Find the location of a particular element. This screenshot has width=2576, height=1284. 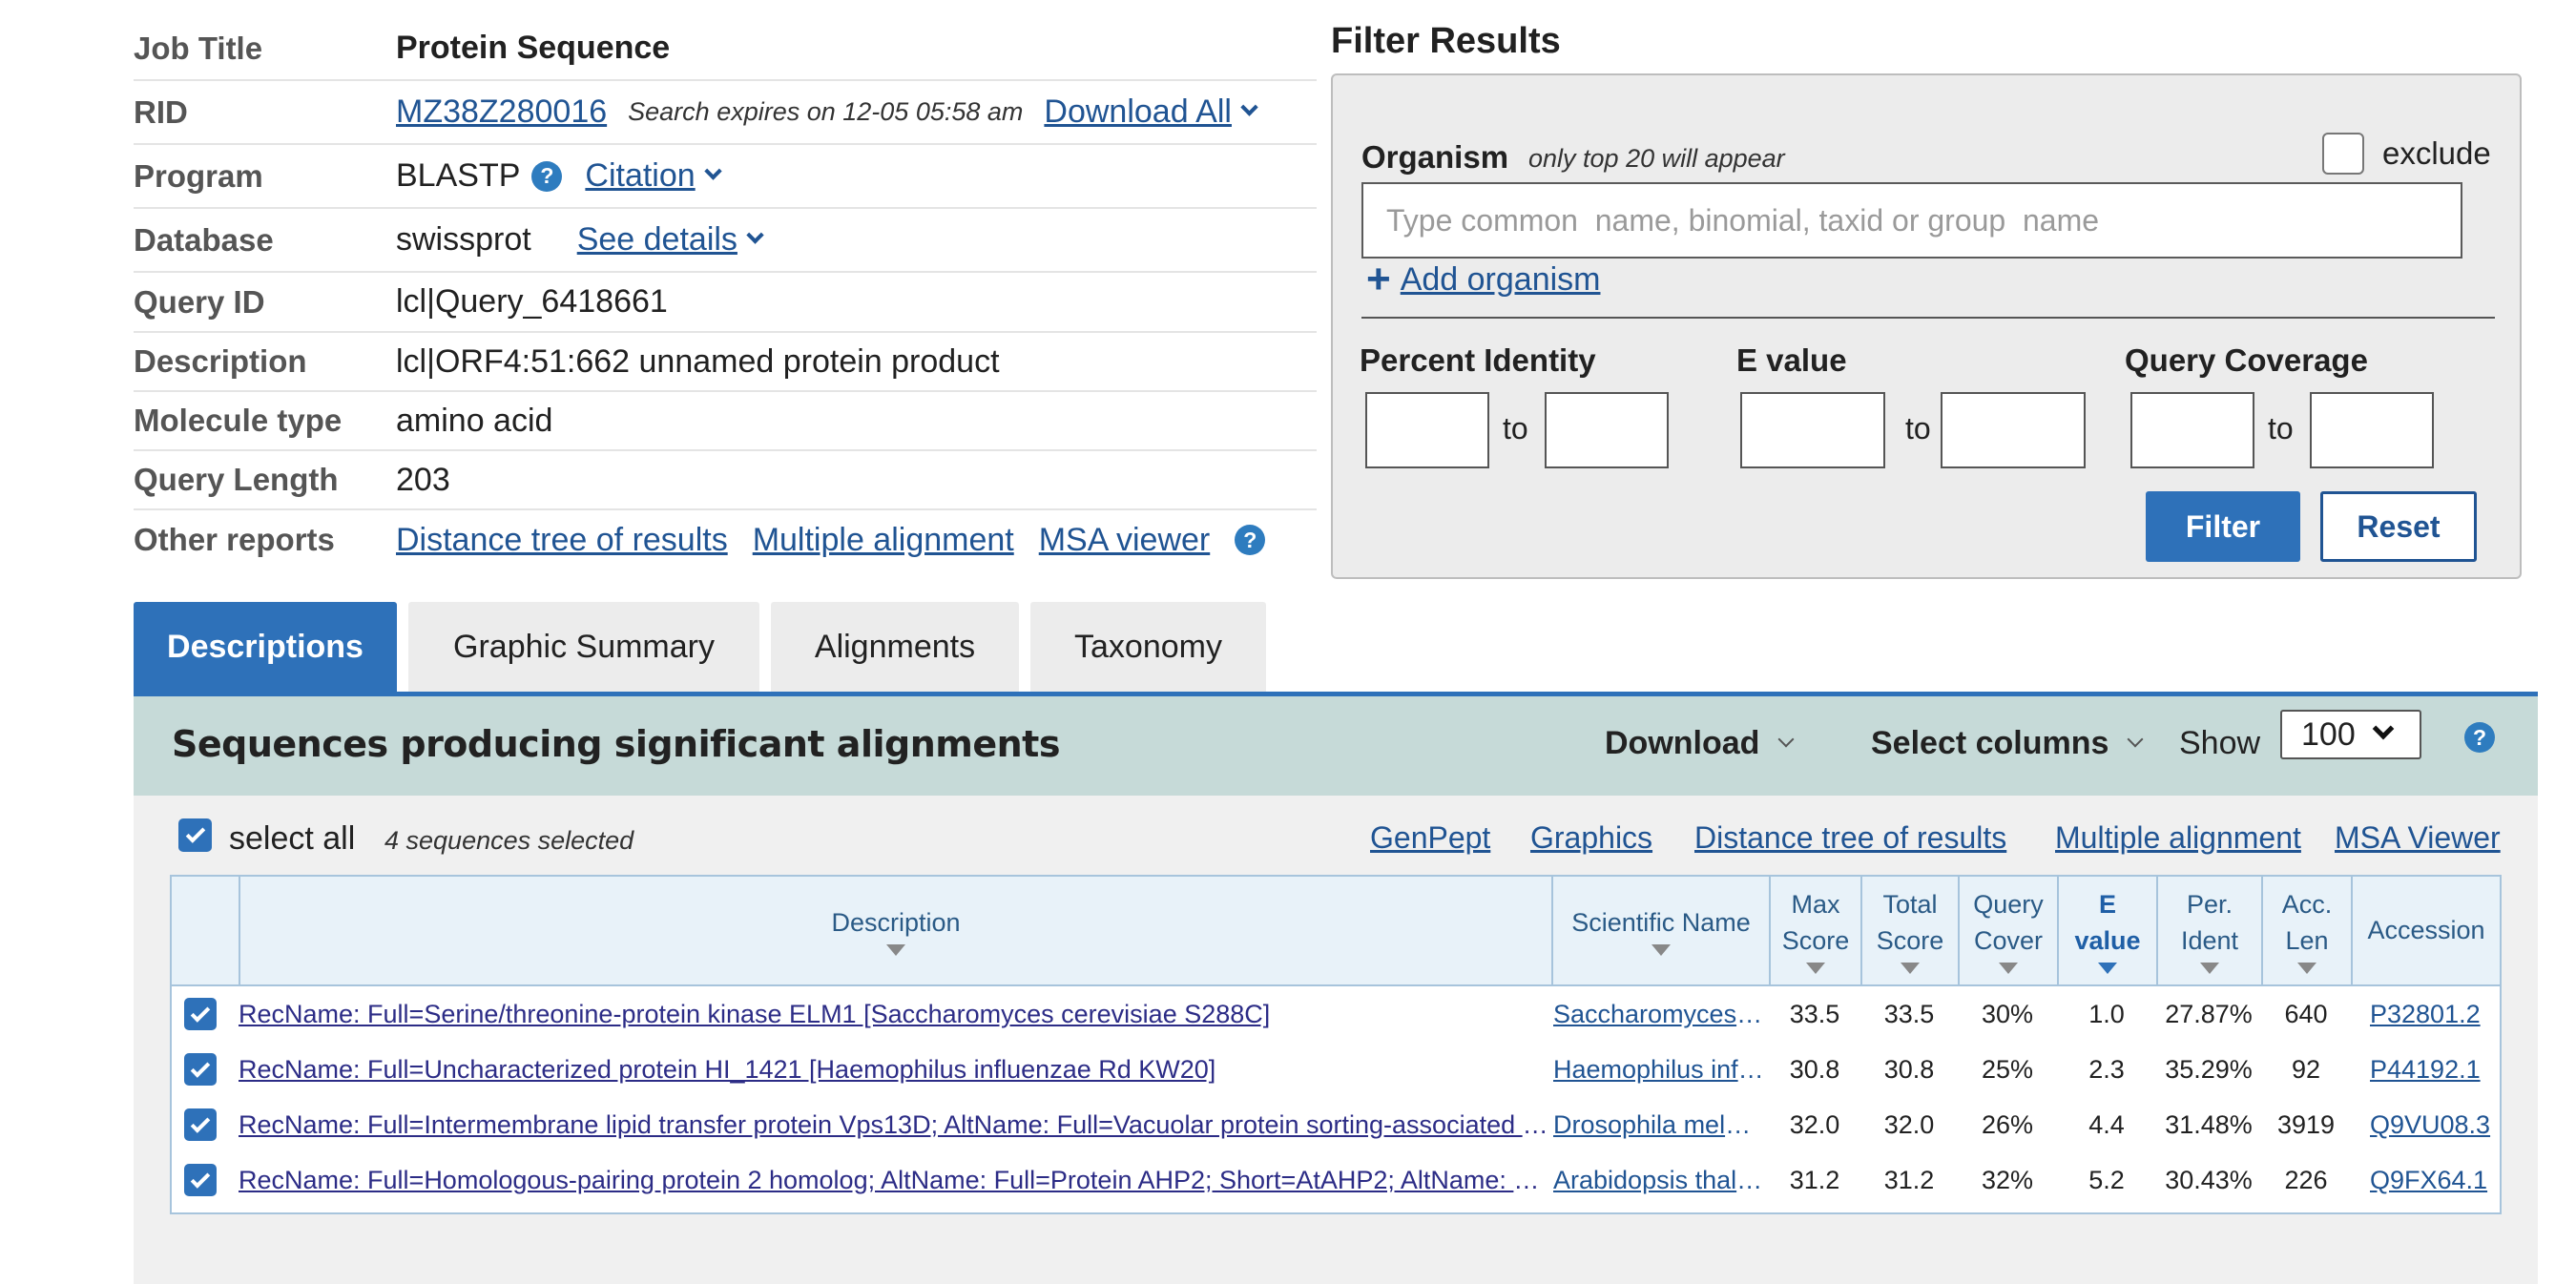

header-acc-len-line1: Acc. is located at coordinates (2307, 904).